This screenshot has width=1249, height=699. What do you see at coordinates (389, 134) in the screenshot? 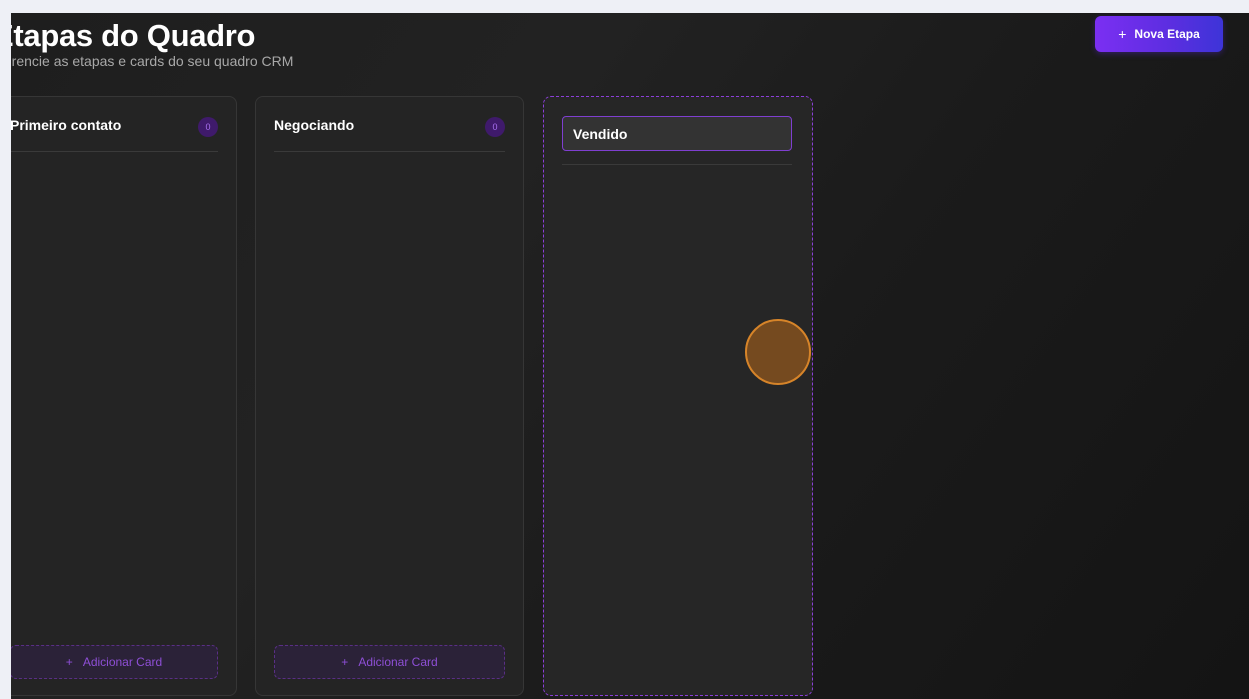
I see `stage-header: Negociando 0` at bounding box center [389, 134].